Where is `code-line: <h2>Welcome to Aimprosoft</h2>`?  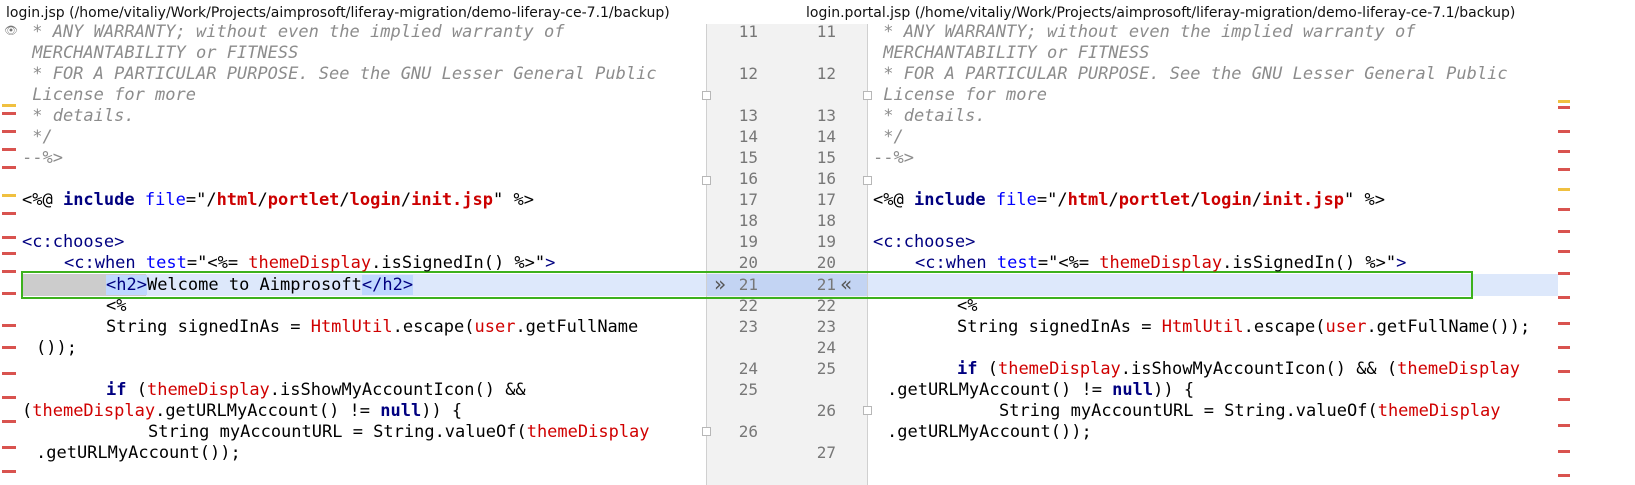 code-line: <h2>Welcome to Aimprosoft</h2> is located at coordinates (260, 285).